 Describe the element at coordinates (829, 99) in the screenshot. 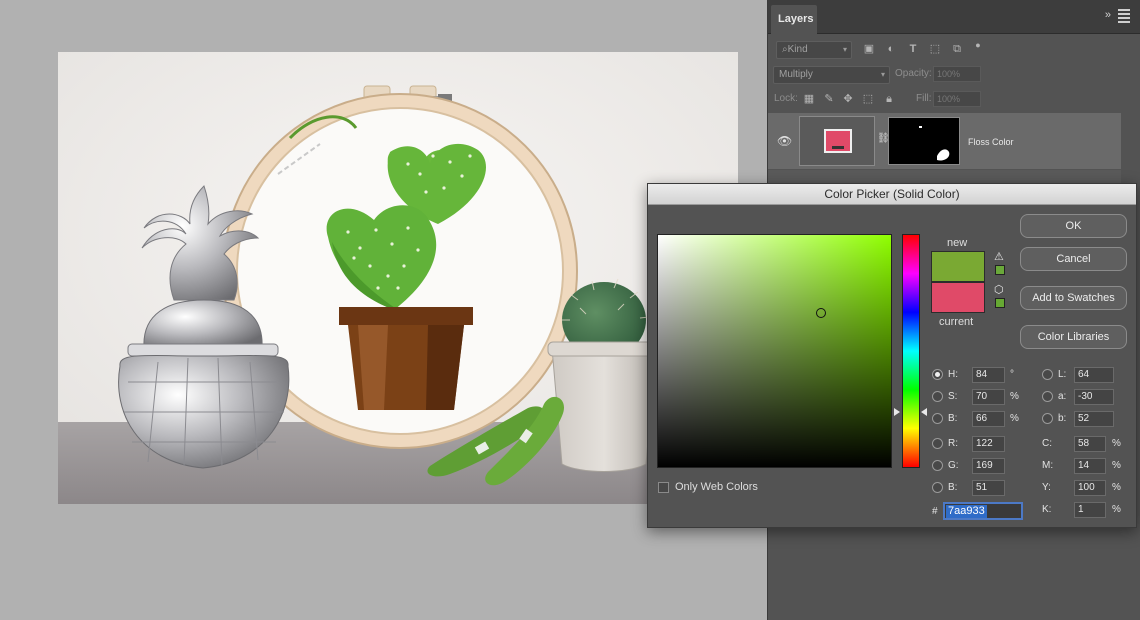

I see `lock-image-pixels-icon: ✎` at that location.